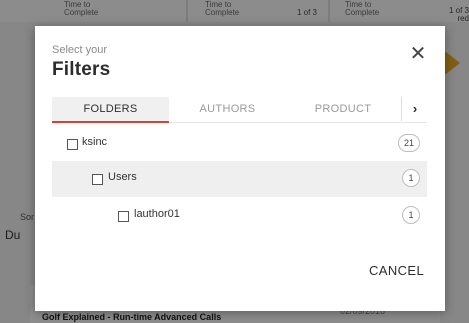 The height and width of the screenshot is (323, 469). Describe the element at coordinates (396, 270) in the screenshot. I see `cancel-button: CANCEL` at that location.